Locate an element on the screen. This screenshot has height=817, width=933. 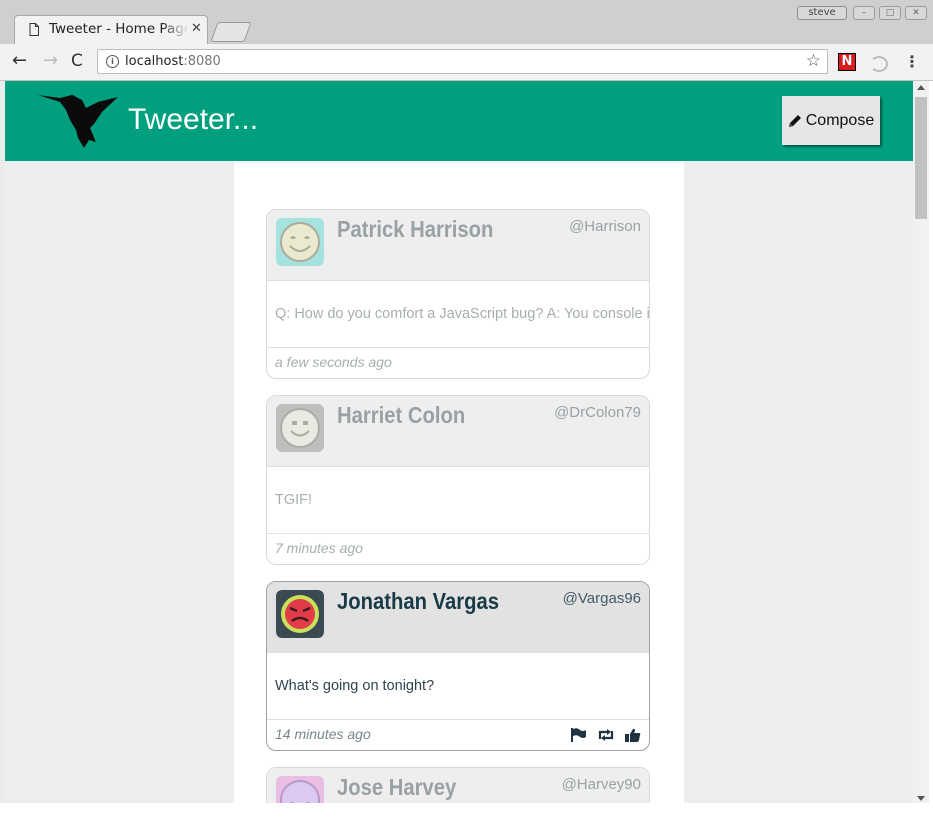
tweet-text: What's going on tonight? is located at coordinates (458, 686).